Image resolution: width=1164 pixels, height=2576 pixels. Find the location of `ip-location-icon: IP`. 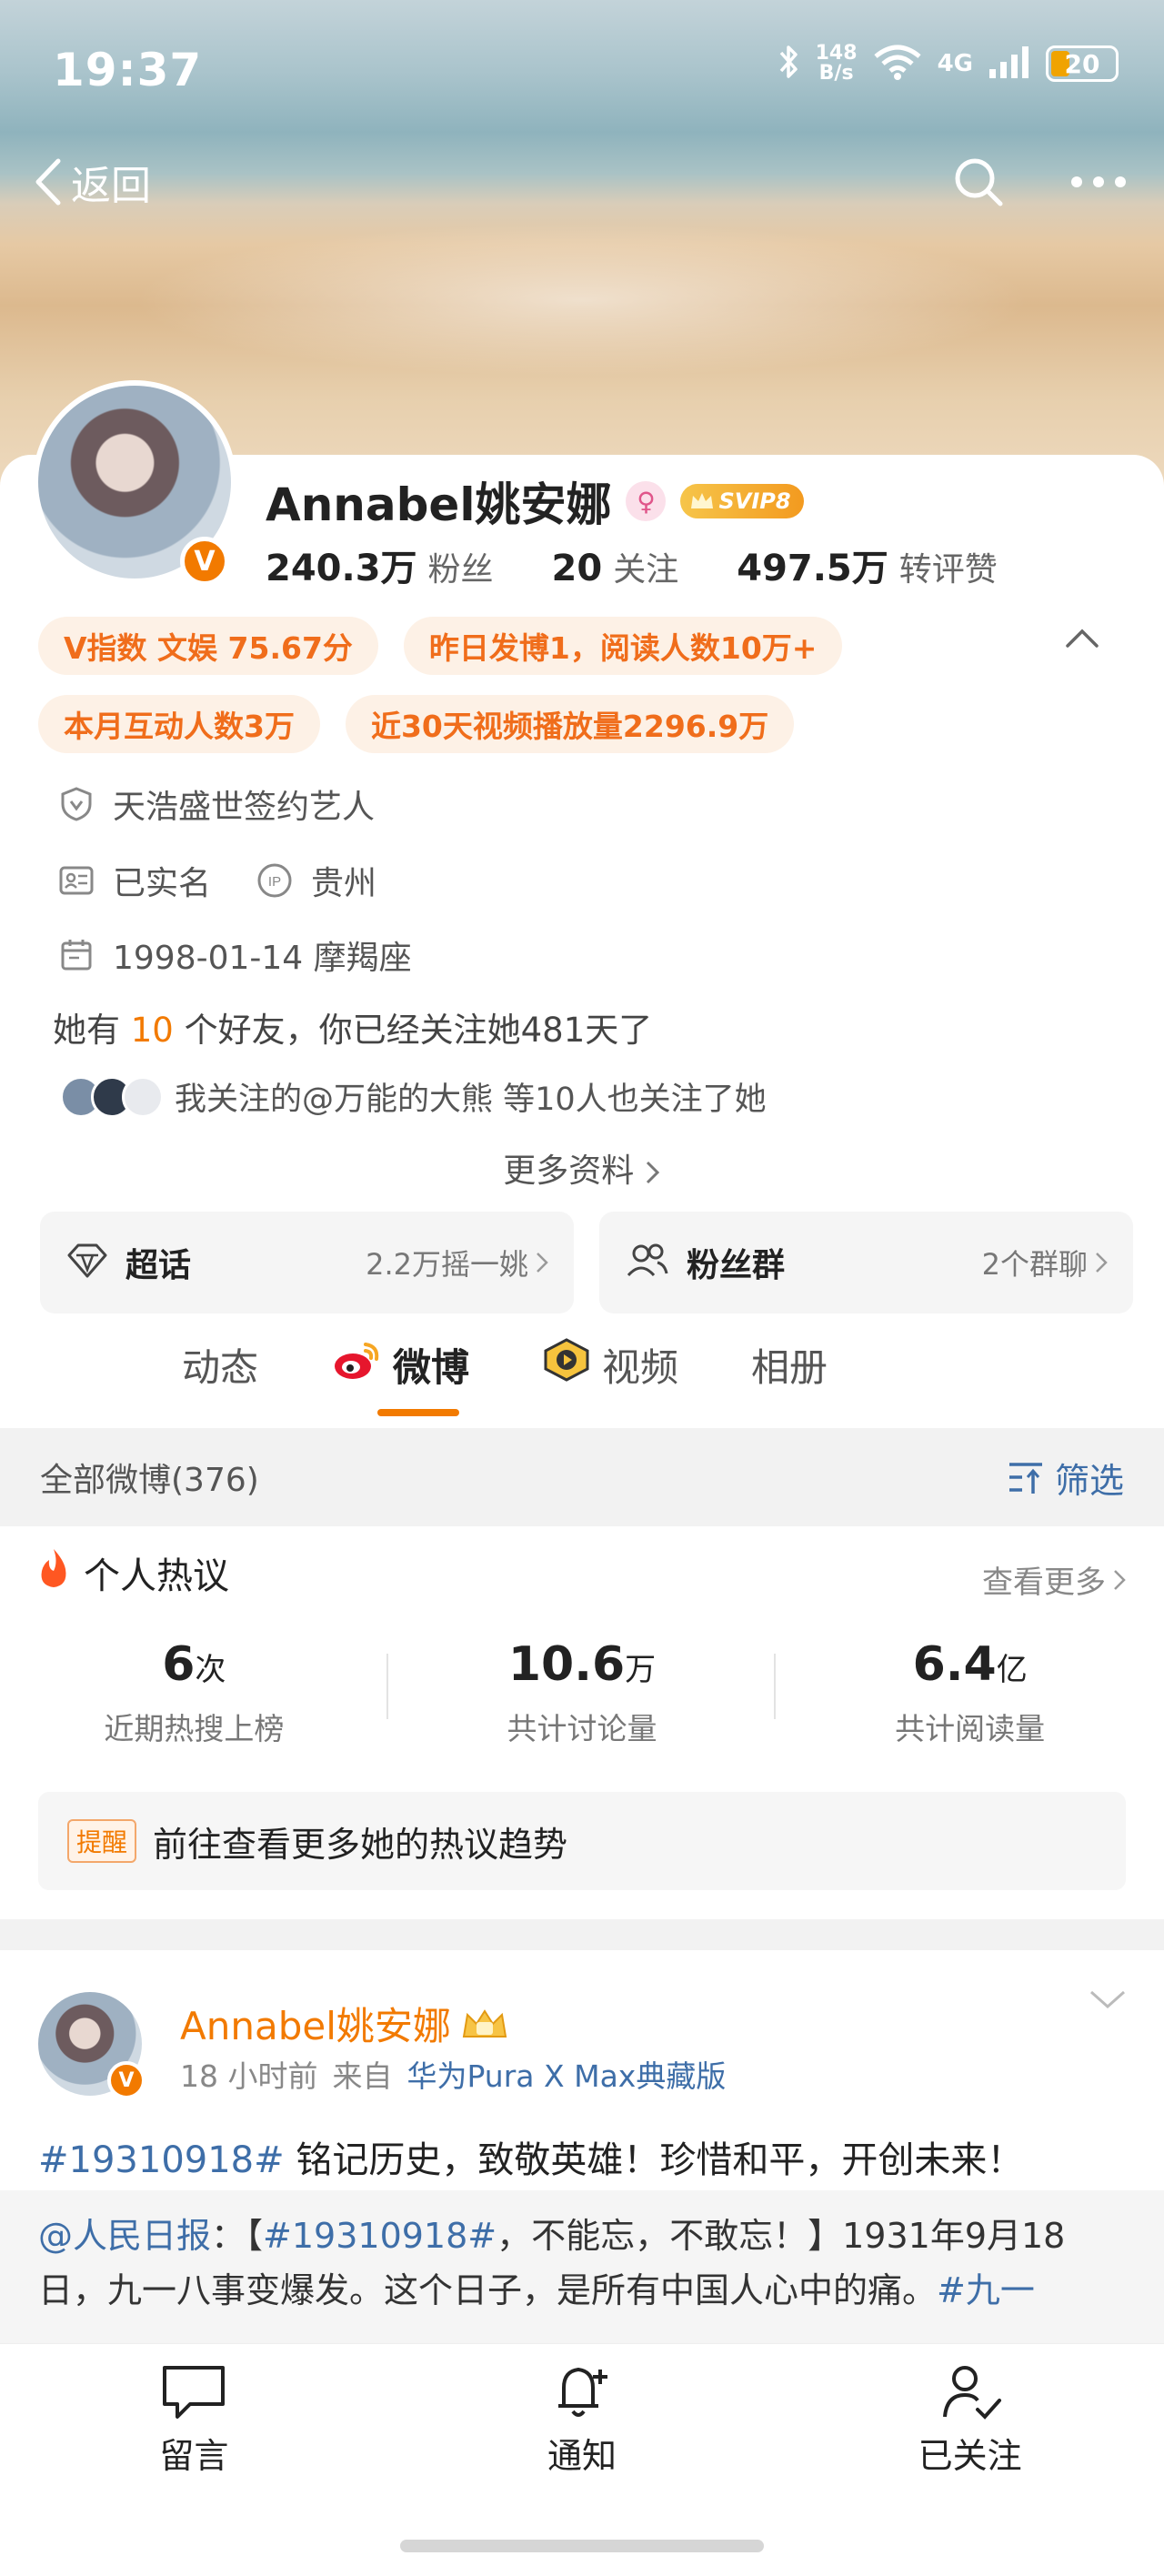

ip-location-icon: IP is located at coordinates (274, 880).